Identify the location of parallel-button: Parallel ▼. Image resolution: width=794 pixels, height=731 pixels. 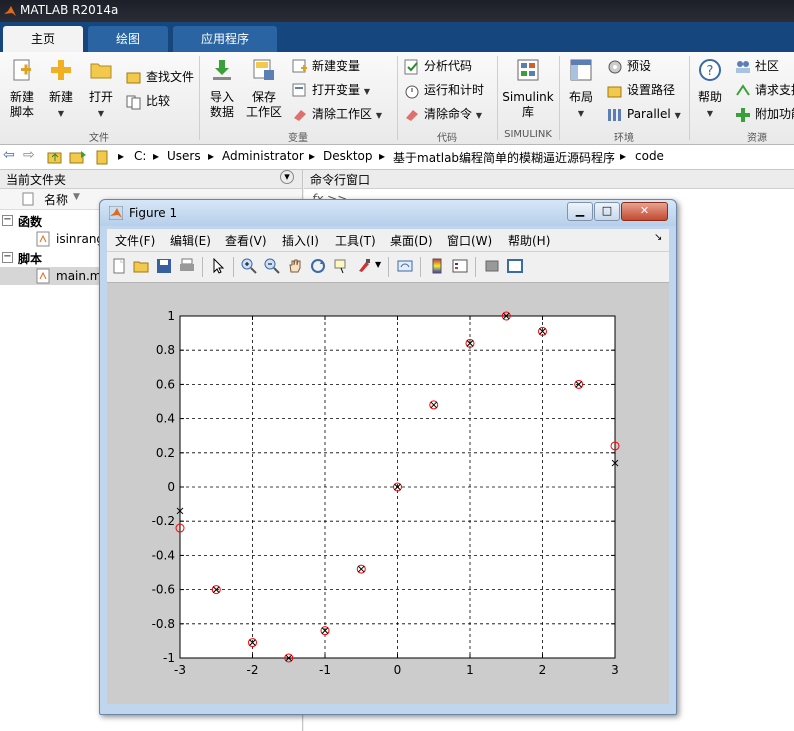
(644, 114).